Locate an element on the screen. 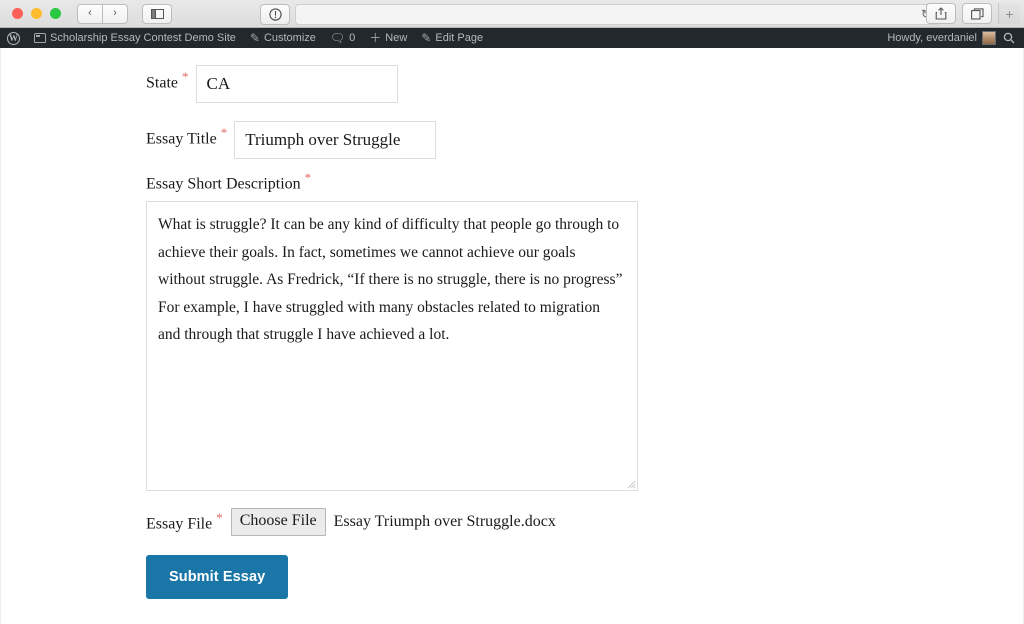 The height and width of the screenshot is (624, 1024). forward-icon: › is located at coordinates (115, 13).